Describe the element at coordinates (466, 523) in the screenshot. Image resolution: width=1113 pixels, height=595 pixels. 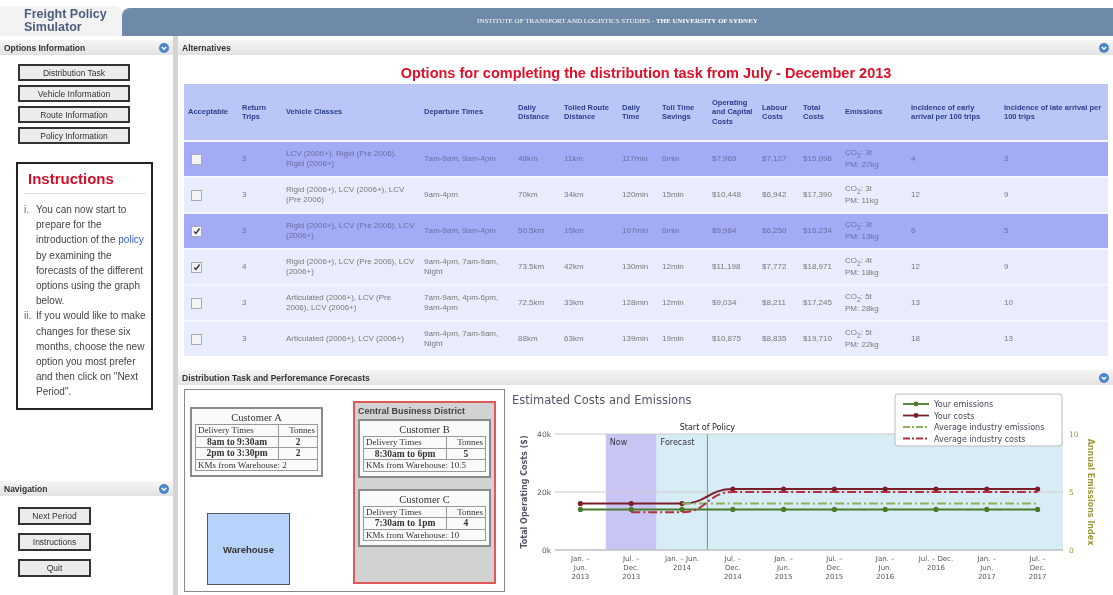
I see `tonnes-value: 4` at that location.